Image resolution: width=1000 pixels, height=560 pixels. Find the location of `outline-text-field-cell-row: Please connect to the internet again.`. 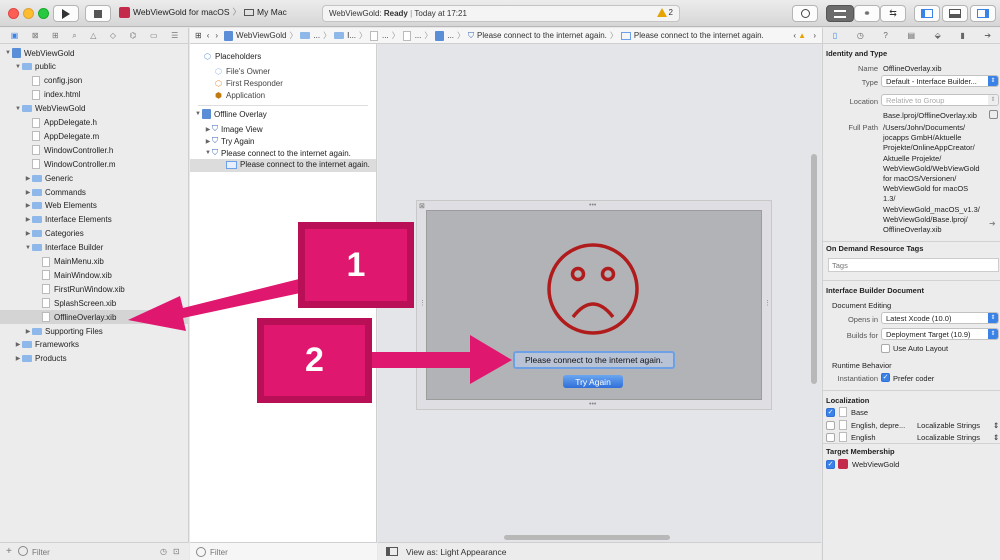

outline-text-field-cell-row: Please connect to the internet again. is located at coordinates (283, 165).